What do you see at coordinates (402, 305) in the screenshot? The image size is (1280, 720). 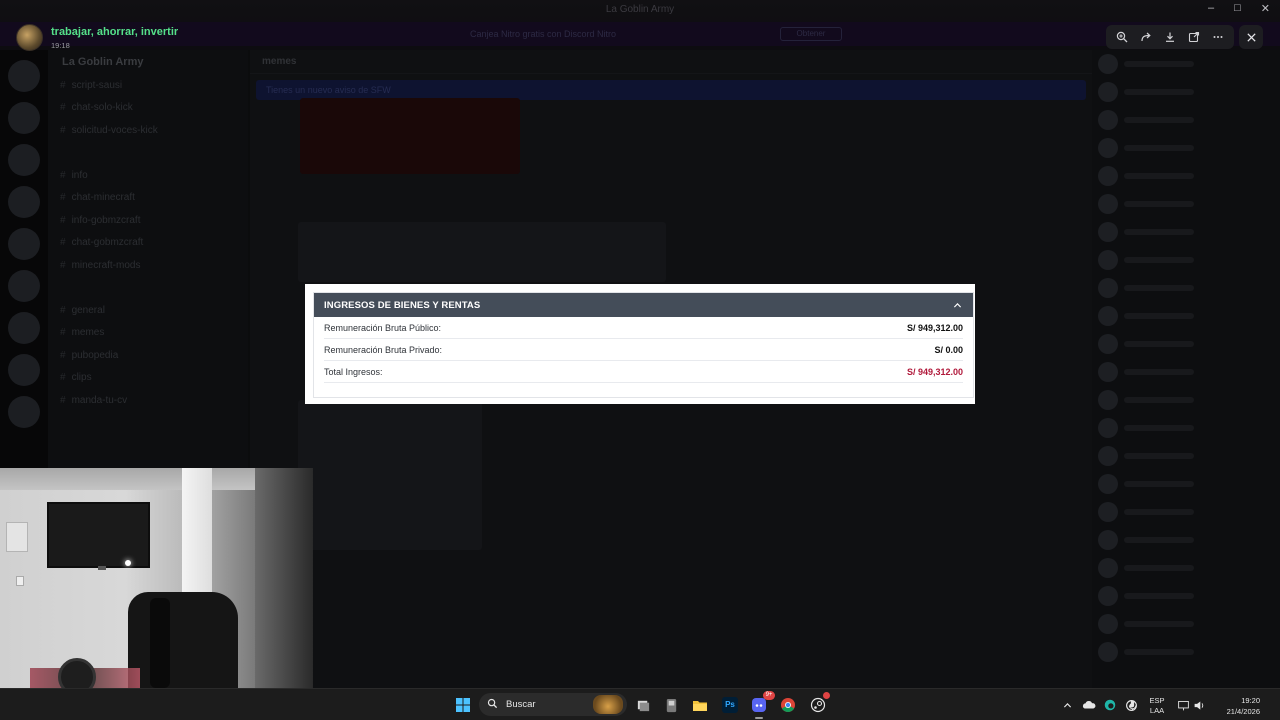 I see `section-title: INGRESOS DE BIENES Y RENTAS` at bounding box center [402, 305].